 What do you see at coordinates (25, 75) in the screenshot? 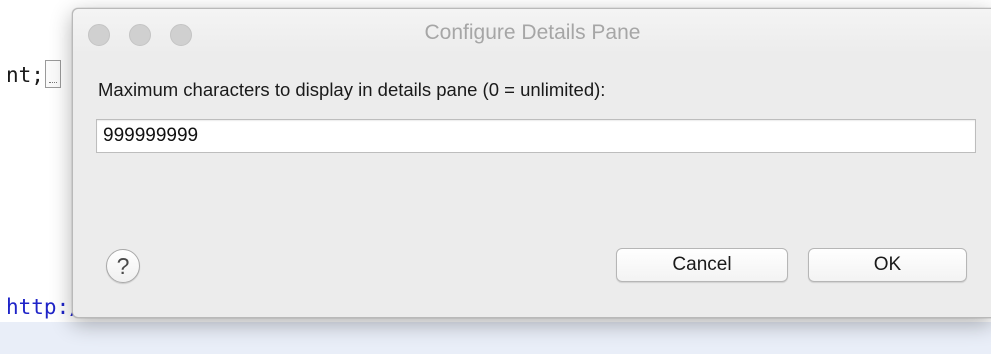
I see `editor-code-text: nt;` at bounding box center [25, 75].